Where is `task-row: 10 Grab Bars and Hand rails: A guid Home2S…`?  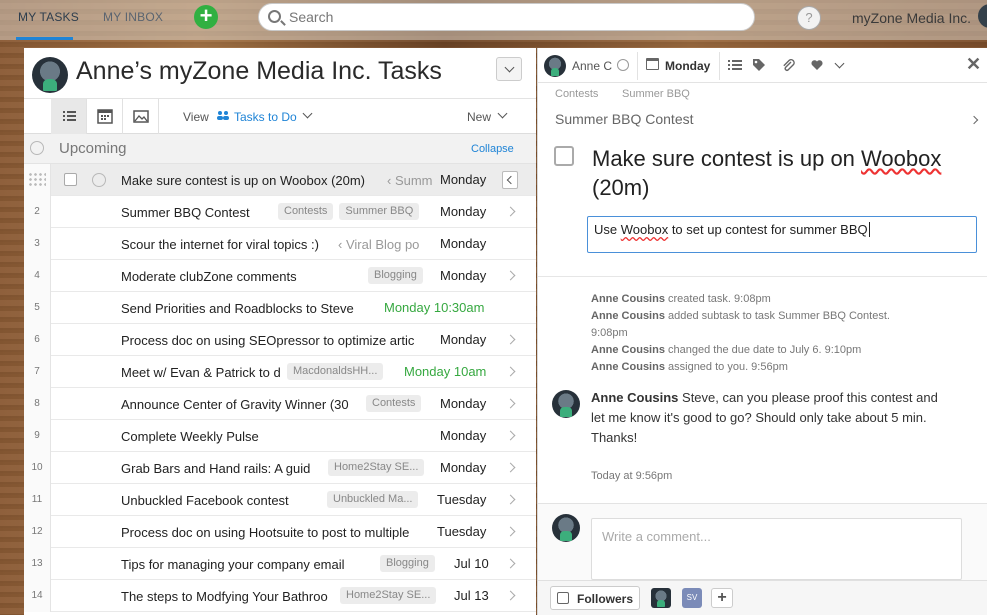
task-row: 10 Grab Bars and Hand rails: A guid Home2S… is located at coordinates (280, 468).